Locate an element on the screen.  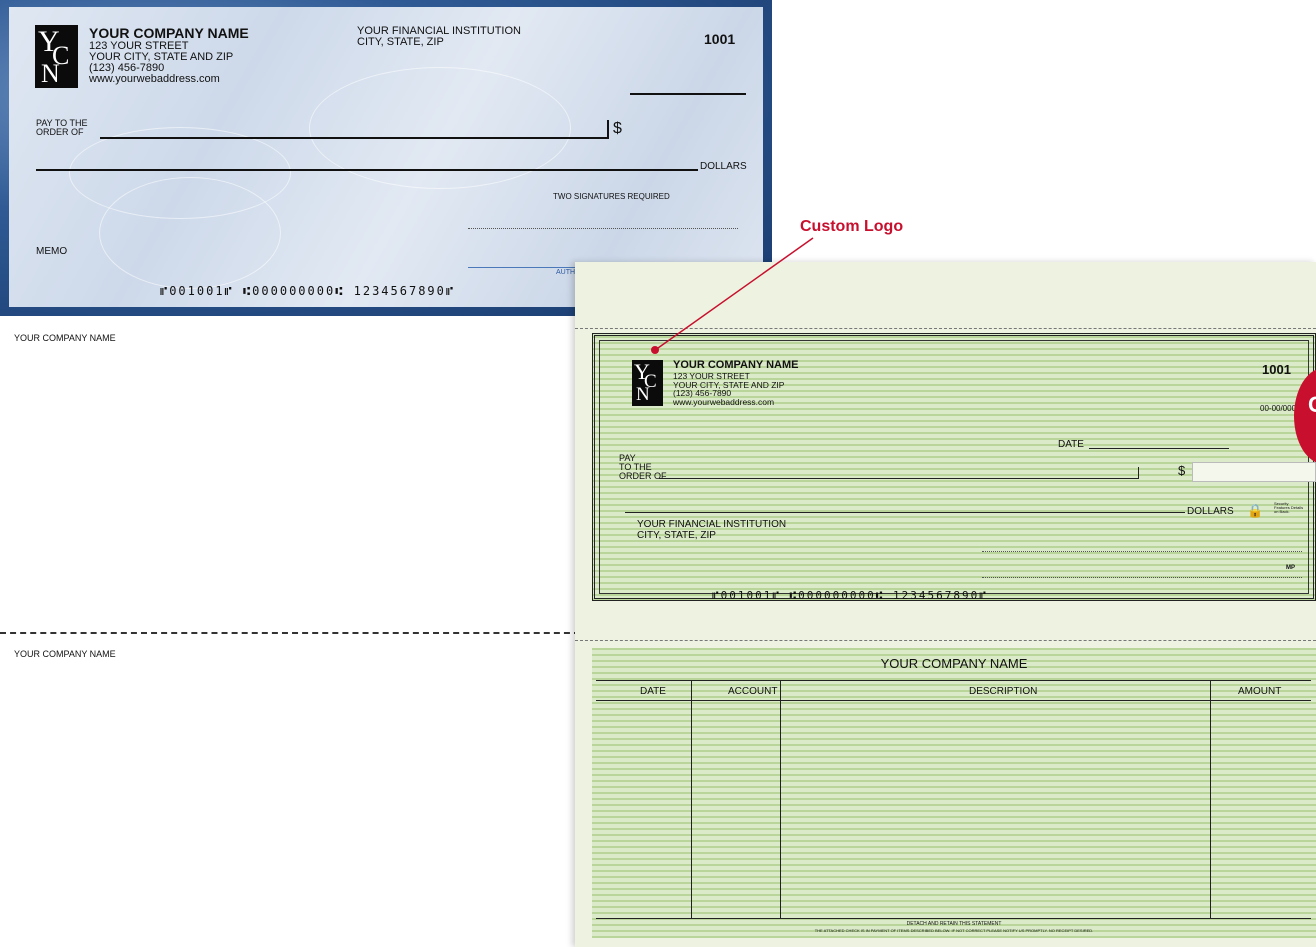
column-header: AMOUNT is located at coordinates (1260, 691).